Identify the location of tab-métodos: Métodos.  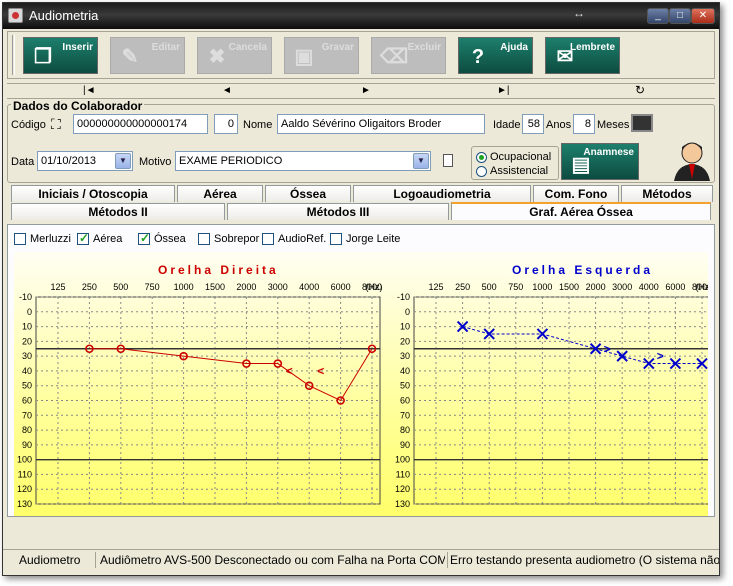
(667, 193).